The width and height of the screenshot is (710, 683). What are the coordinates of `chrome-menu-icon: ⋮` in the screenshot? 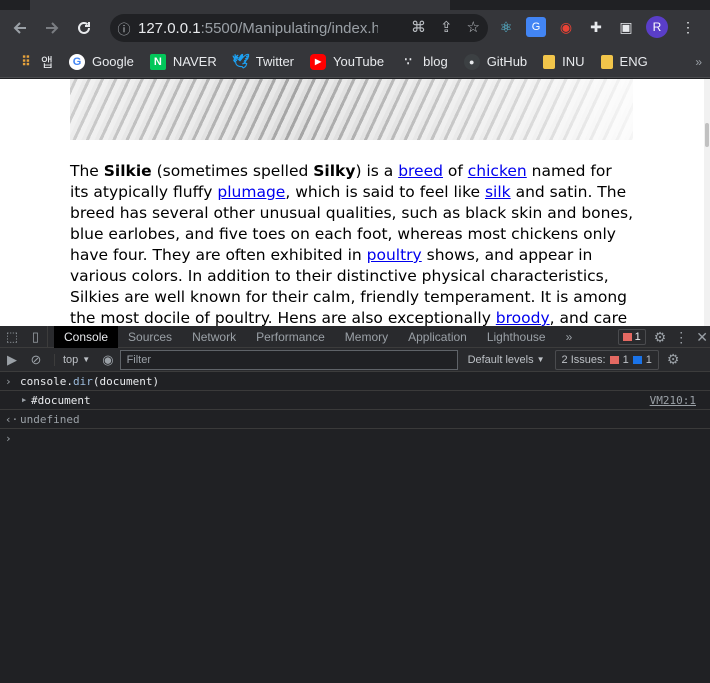 It's located at (688, 27).